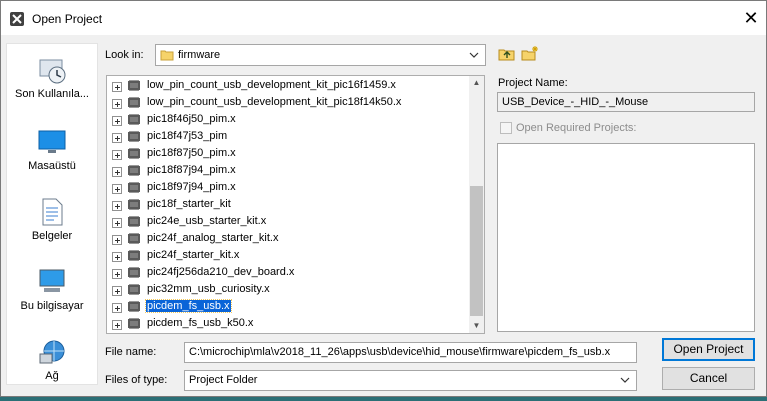  What do you see at coordinates (189, 204) in the screenshot?
I see `tree-row-label: pic18f_starter_kit` at bounding box center [189, 204].